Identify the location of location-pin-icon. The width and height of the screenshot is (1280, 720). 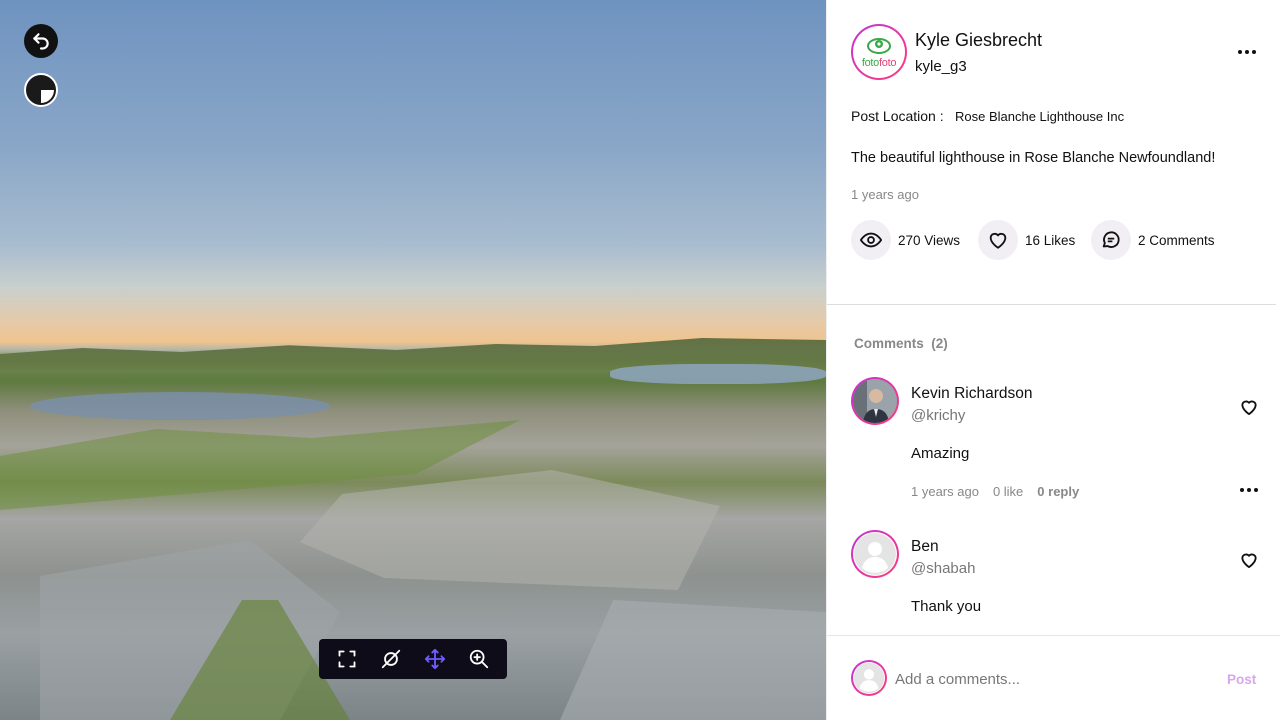
(879, 46).